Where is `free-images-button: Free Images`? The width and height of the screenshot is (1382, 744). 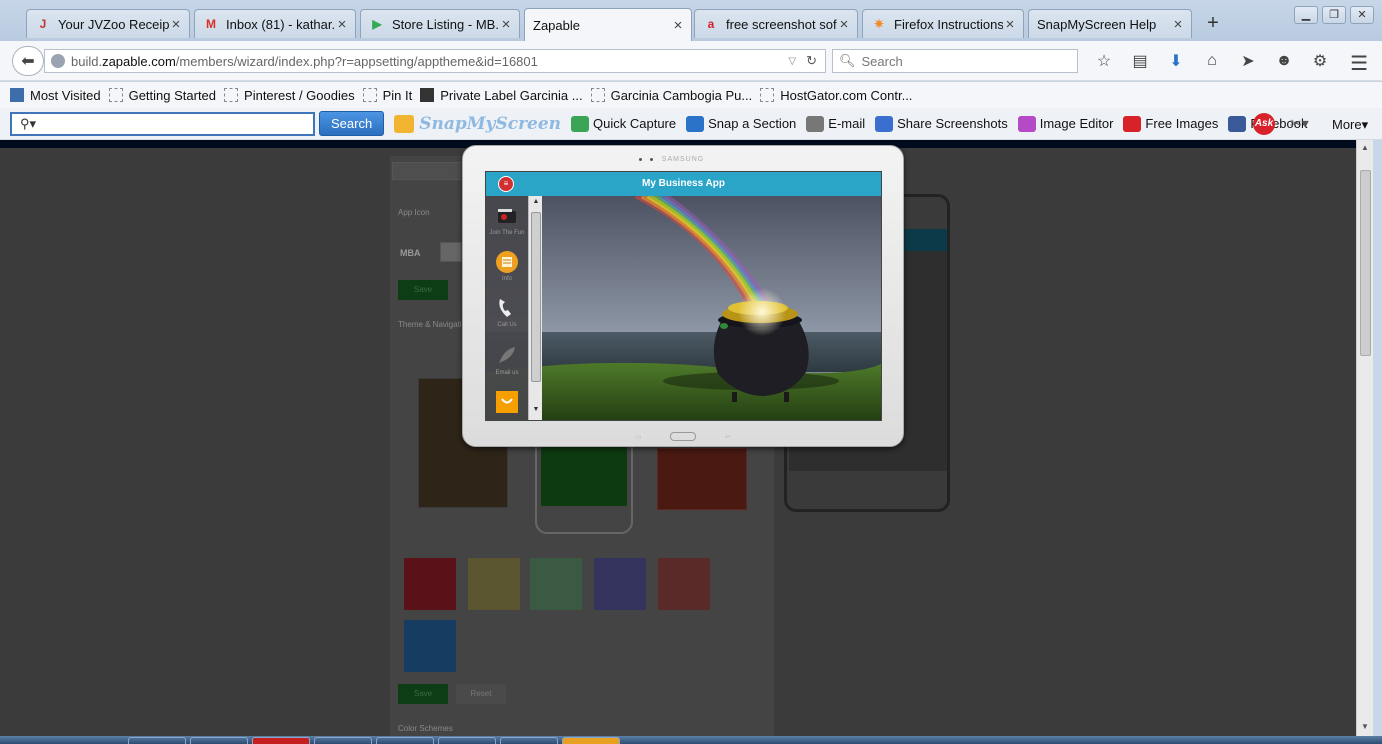
free-images-button: Free Images is located at coordinates (1170, 123).